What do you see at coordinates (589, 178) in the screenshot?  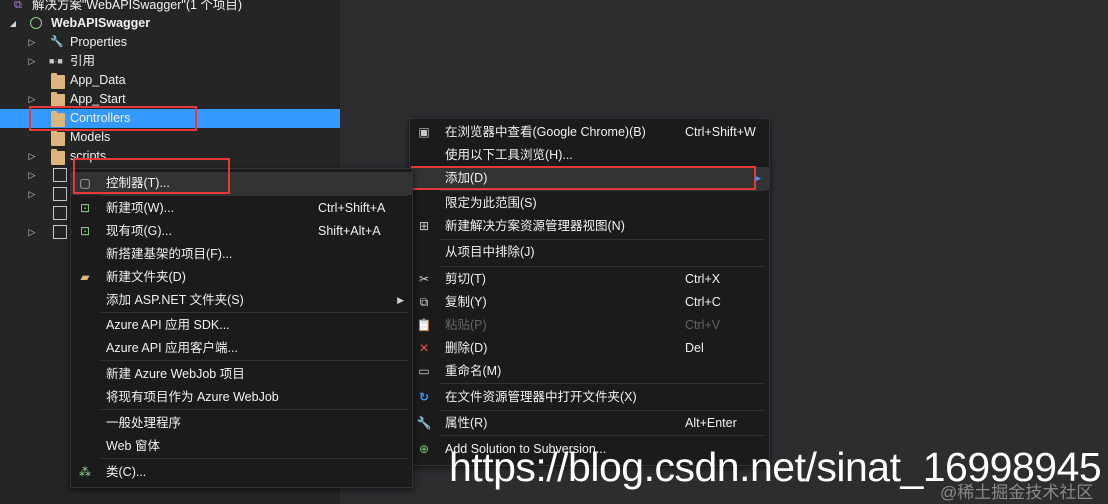 I see `menu-item-2: 添加(D) ▶` at bounding box center [589, 178].